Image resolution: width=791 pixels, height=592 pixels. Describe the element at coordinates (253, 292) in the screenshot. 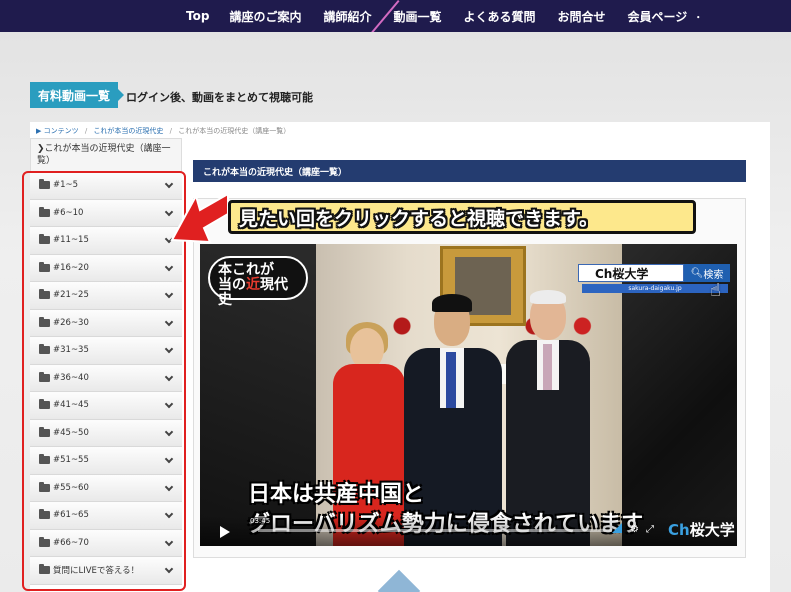

I see `show-logo-line2: 当の近現代史` at that location.